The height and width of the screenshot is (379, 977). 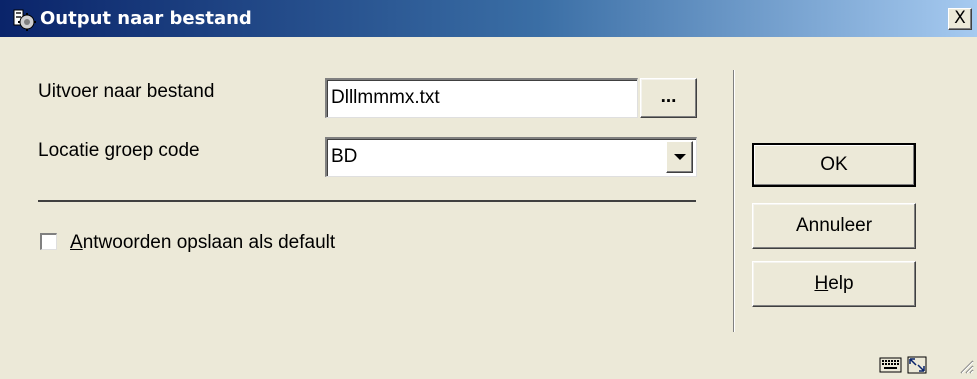 I want to click on title-bar: Output naar bestand X, so click(x=488, y=18).